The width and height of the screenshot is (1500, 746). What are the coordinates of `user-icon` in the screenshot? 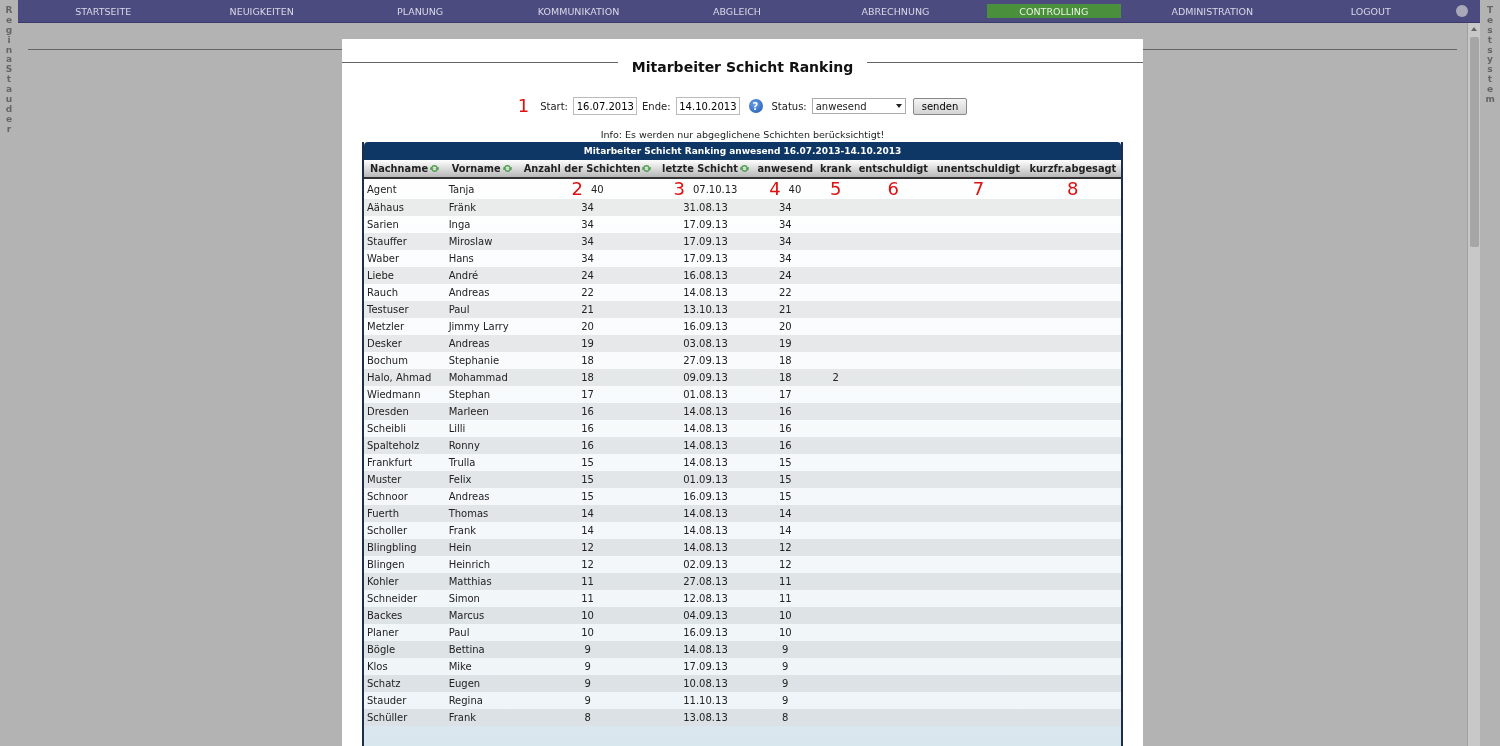 It's located at (1461, 11).